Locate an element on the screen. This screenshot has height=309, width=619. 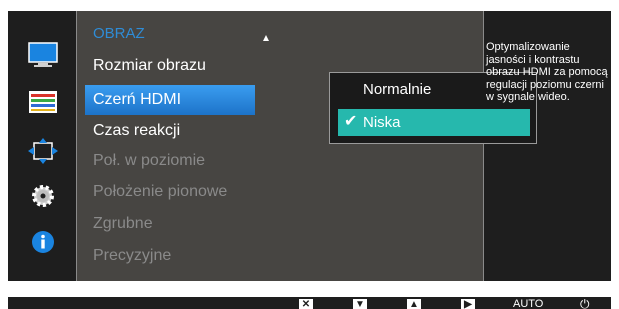
information-icon is located at coordinates (43, 242).